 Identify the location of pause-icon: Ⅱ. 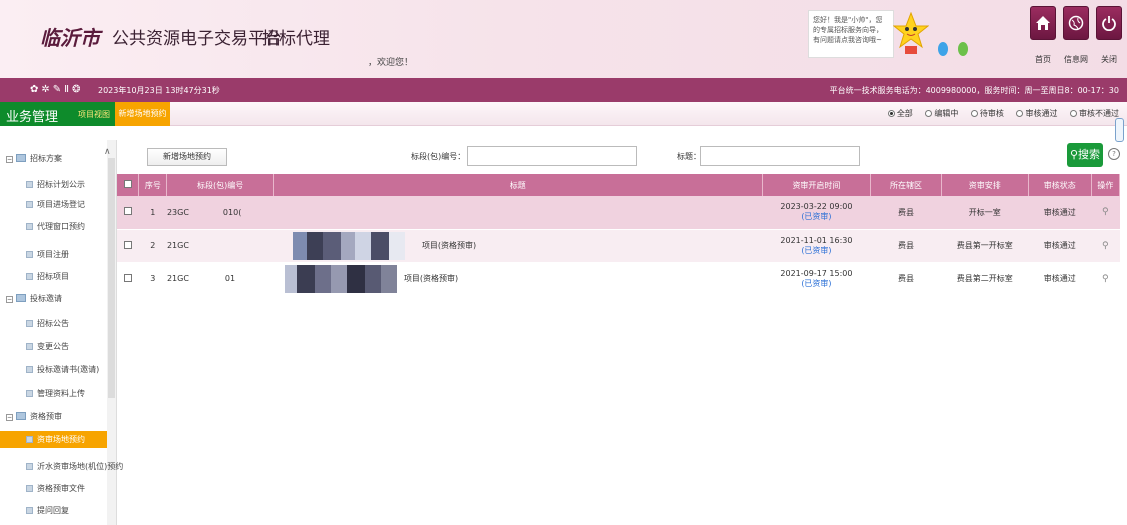
(68, 89).